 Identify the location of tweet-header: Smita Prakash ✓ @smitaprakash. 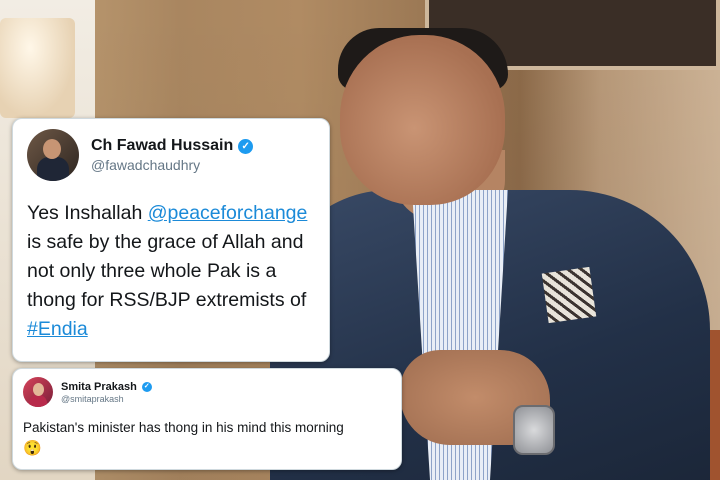
(207, 392).